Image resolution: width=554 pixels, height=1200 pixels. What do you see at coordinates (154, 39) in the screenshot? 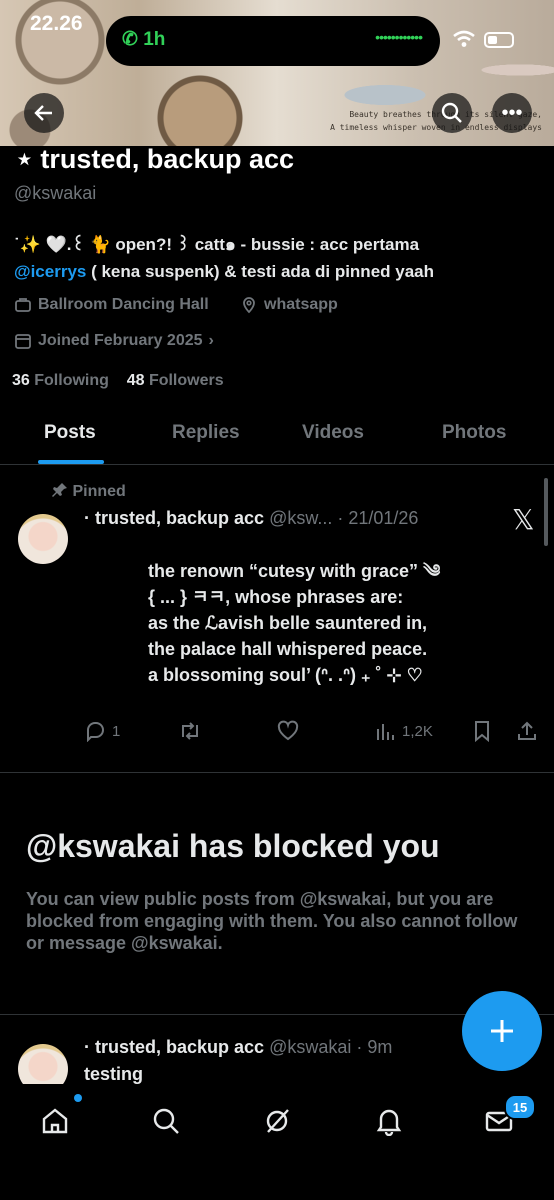
I see `call-duration: 1h` at bounding box center [154, 39].